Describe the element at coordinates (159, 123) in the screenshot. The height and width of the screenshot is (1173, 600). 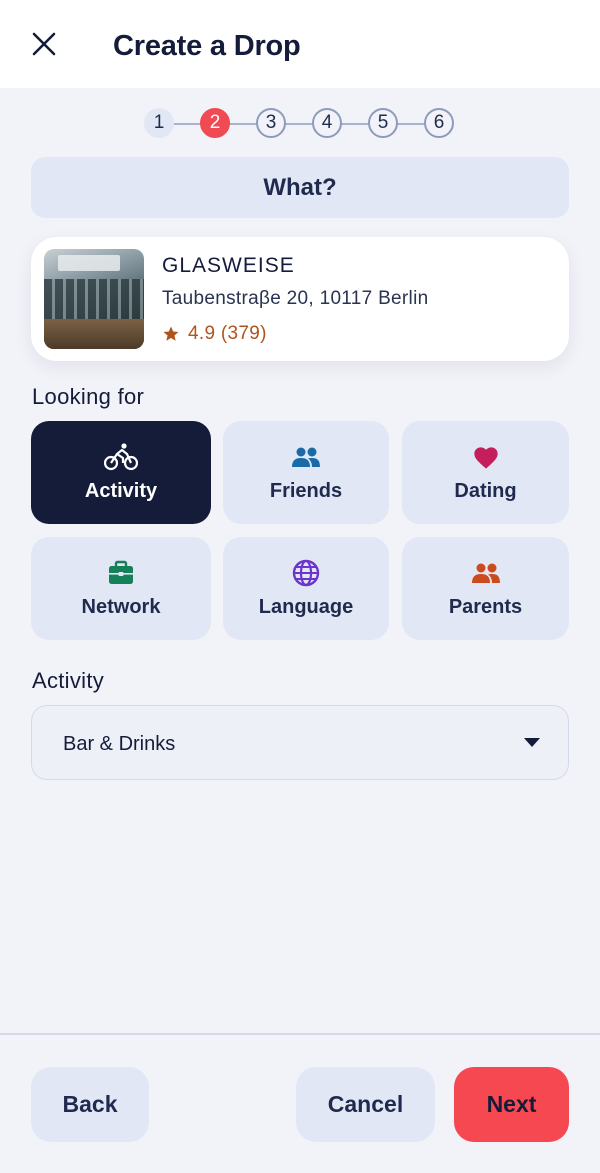
I see `step-1: 1` at that location.